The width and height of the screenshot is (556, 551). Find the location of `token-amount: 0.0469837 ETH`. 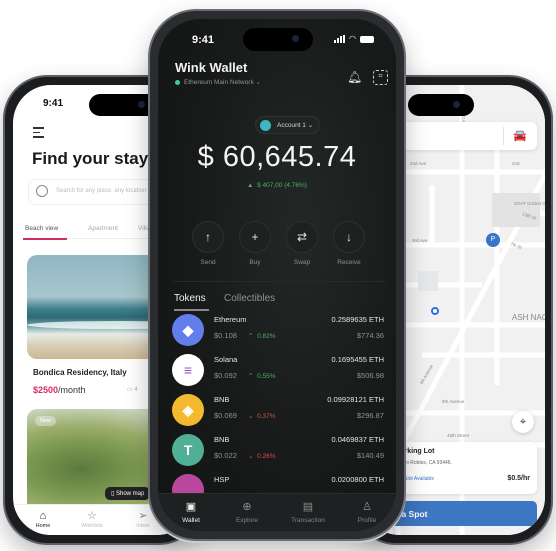

token-amount: 0.0469837 ETH is located at coordinates (357, 439).